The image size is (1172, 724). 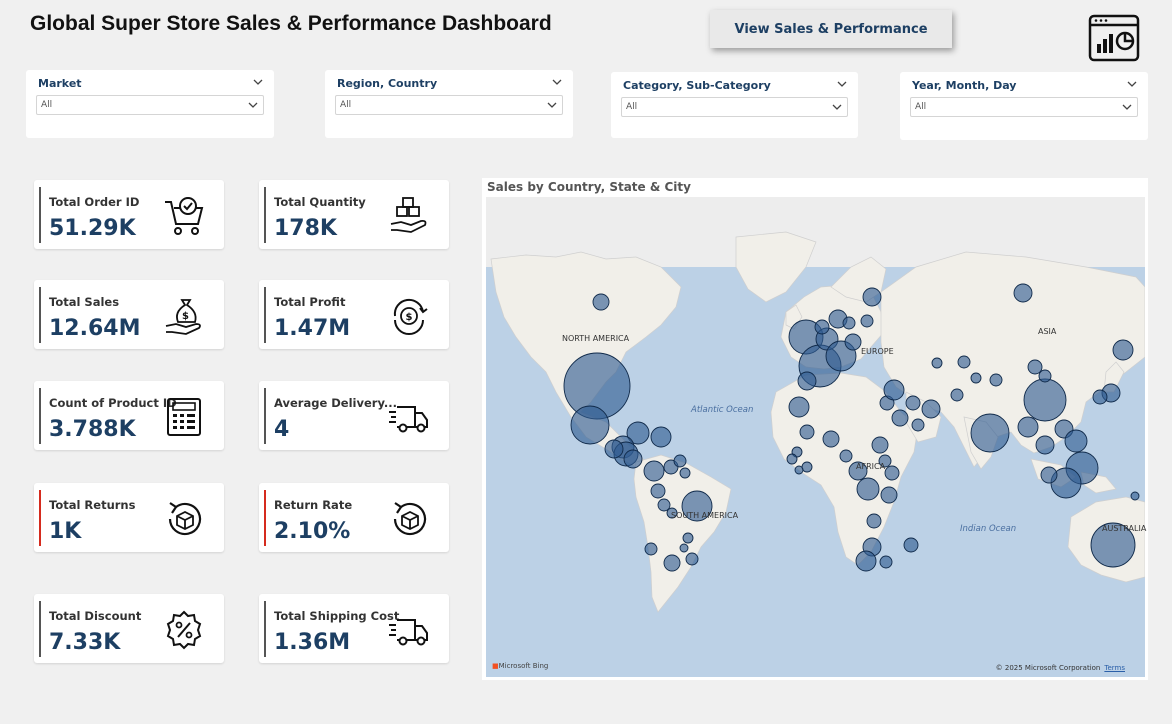 I want to click on kpi-total-sales: Total Sales 12.64M $, so click(x=129, y=314).